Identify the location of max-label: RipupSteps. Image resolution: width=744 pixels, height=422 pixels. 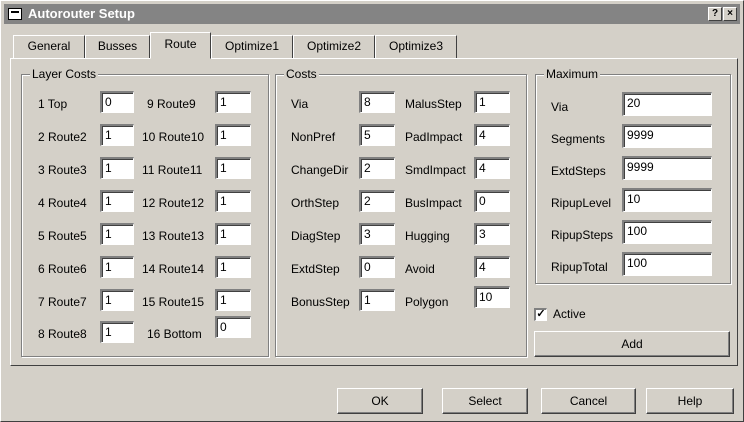
(582, 235).